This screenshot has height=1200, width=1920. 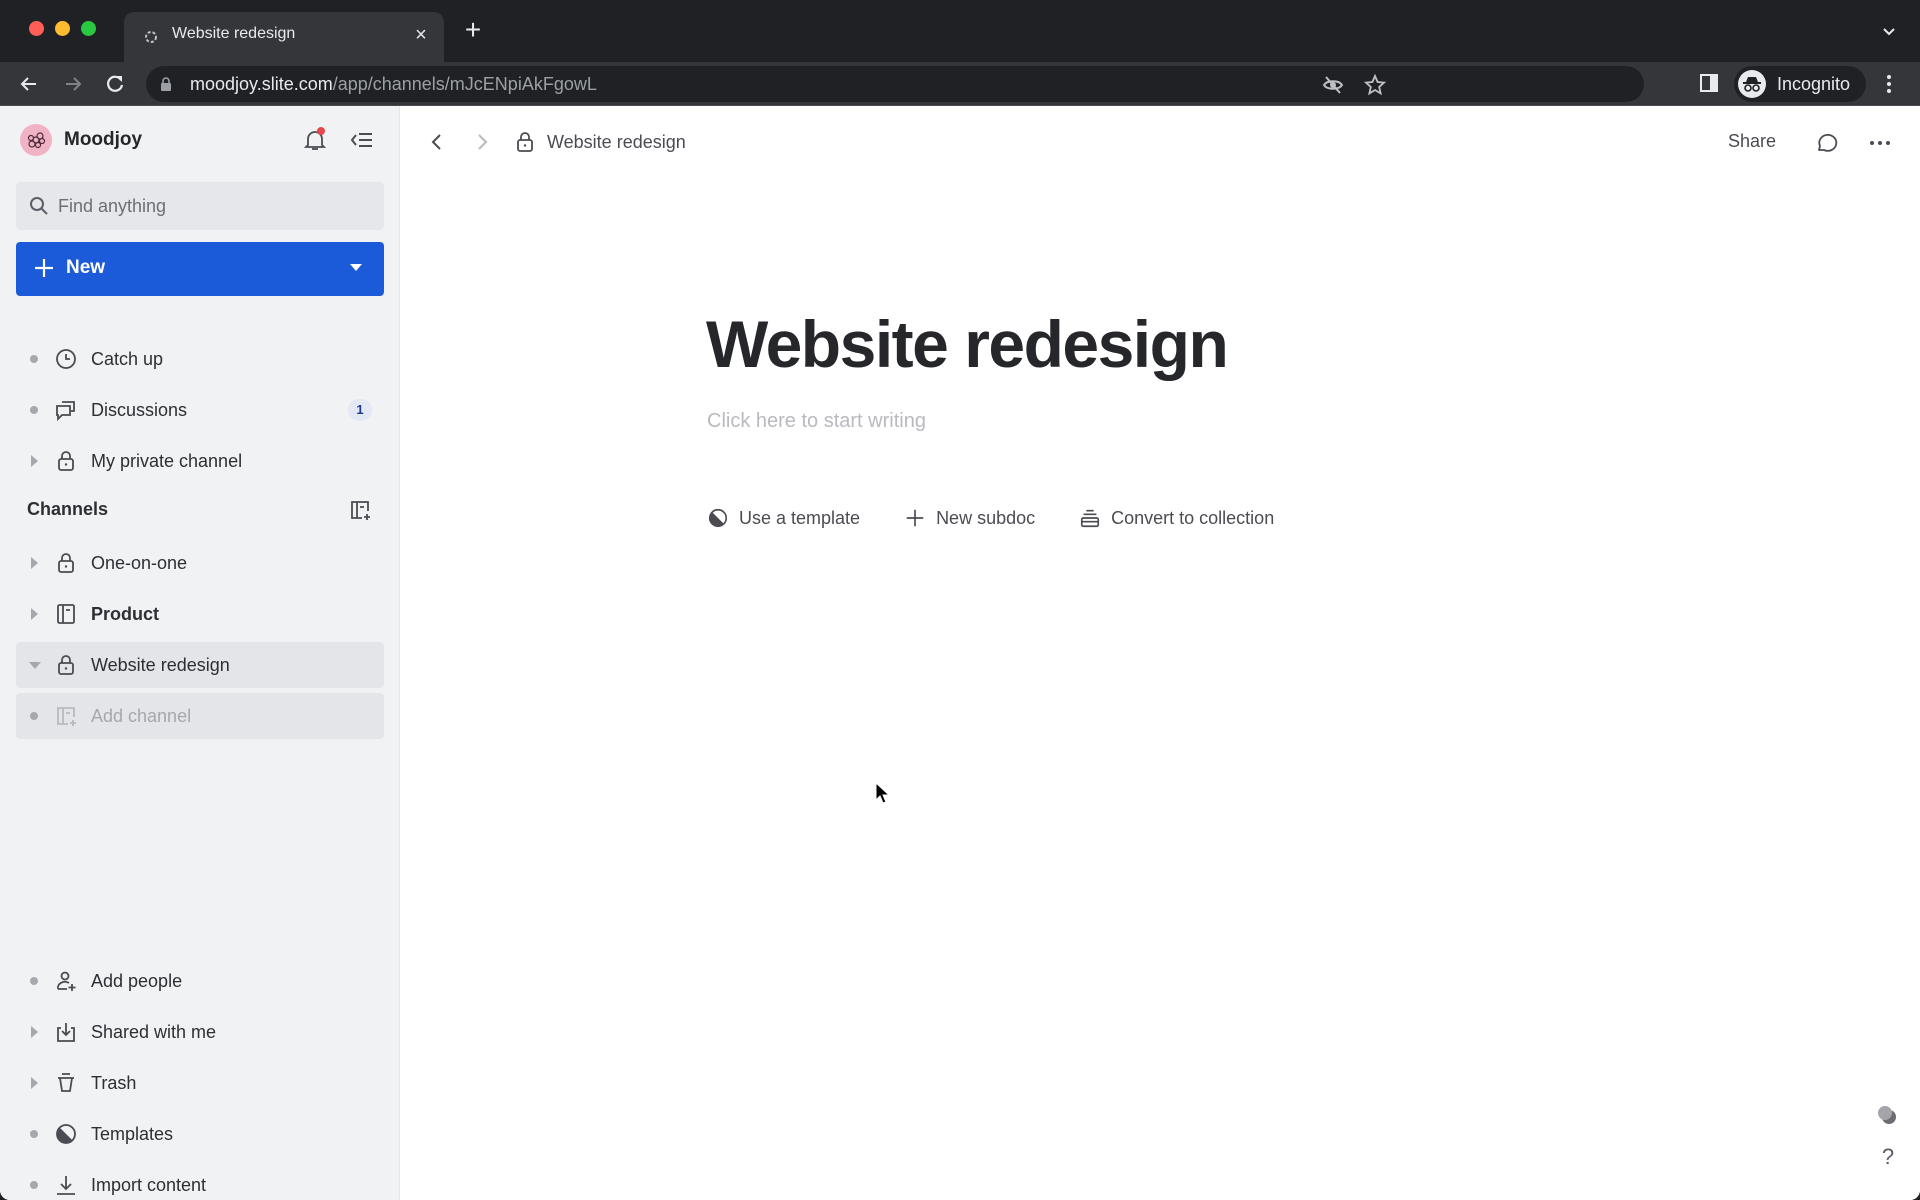 I want to click on url-host: moodjoy.slite.com, so click(x=261, y=84).